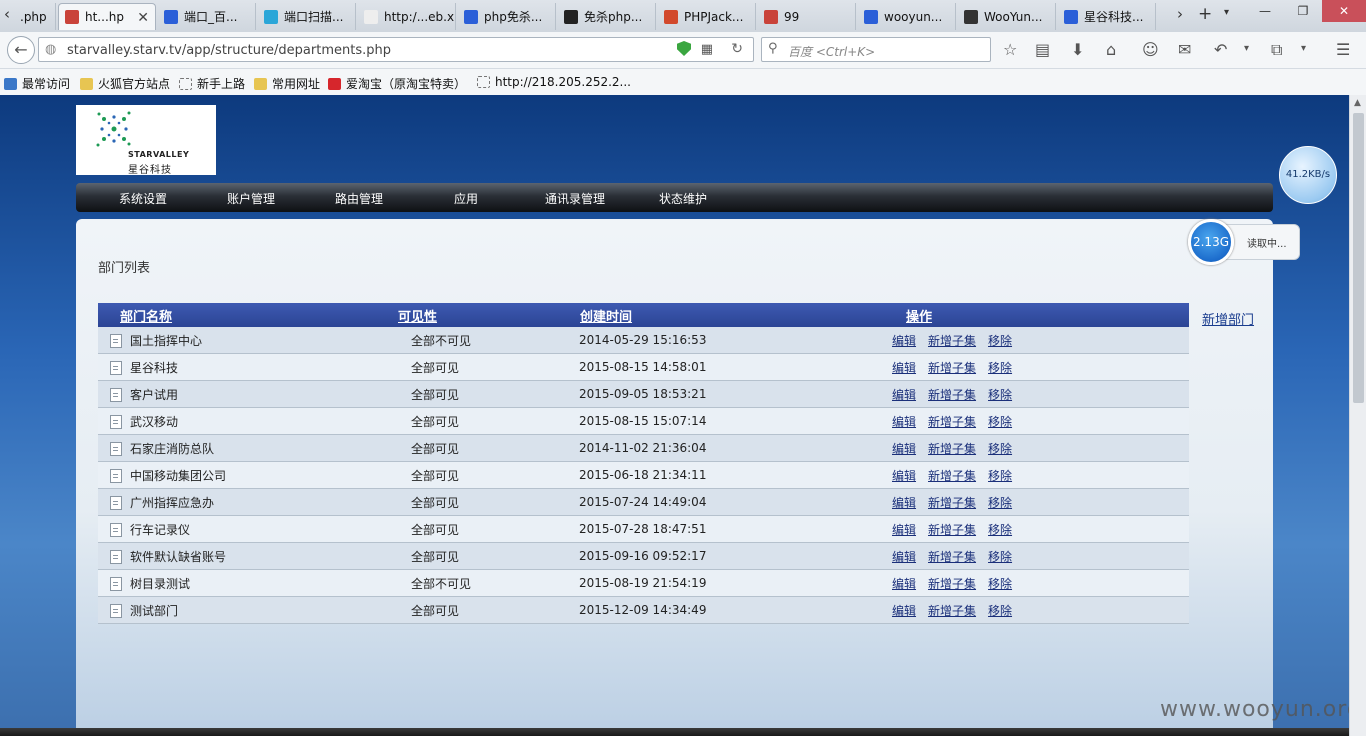 This screenshot has width=1366, height=736. I want to click on table-row: 中国移动集团公司 全部可见 2015-06-18 21:34:11 编辑 新增子集 移除, so click(643, 475).